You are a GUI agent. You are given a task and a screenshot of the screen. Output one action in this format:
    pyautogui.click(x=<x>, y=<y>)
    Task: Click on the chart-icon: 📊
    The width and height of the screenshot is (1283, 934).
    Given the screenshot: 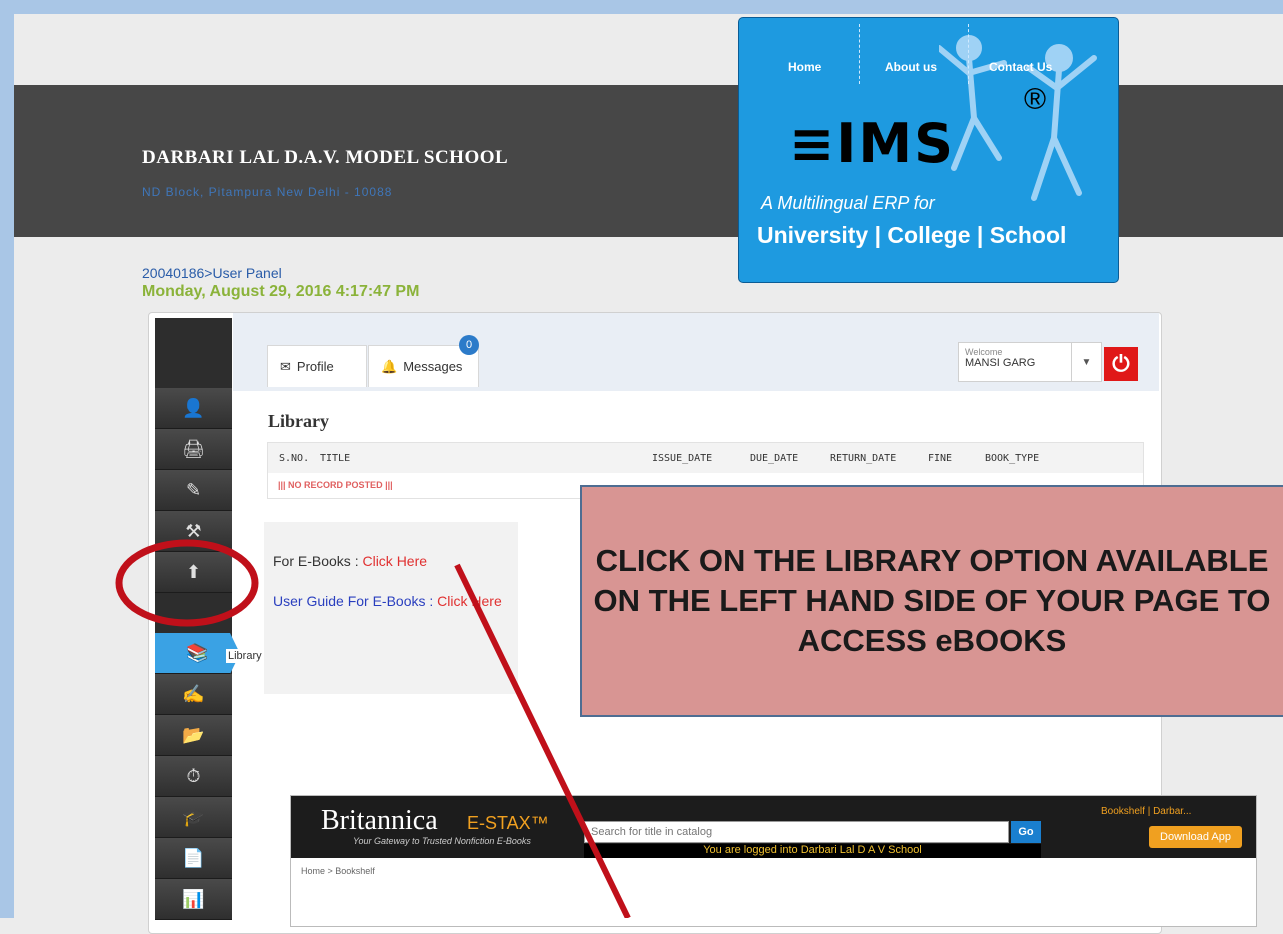 What is the action you would take?
    pyautogui.click(x=193, y=898)
    